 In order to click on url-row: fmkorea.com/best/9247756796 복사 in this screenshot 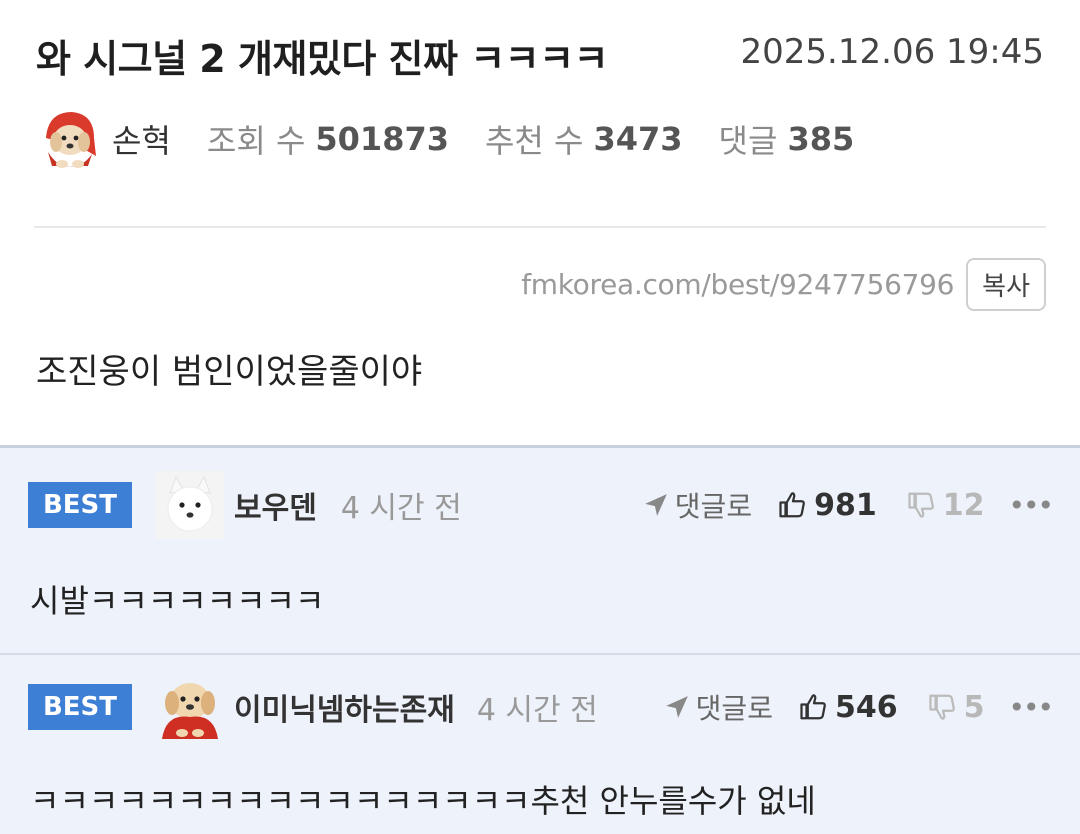, I will do `click(783, 284)`.